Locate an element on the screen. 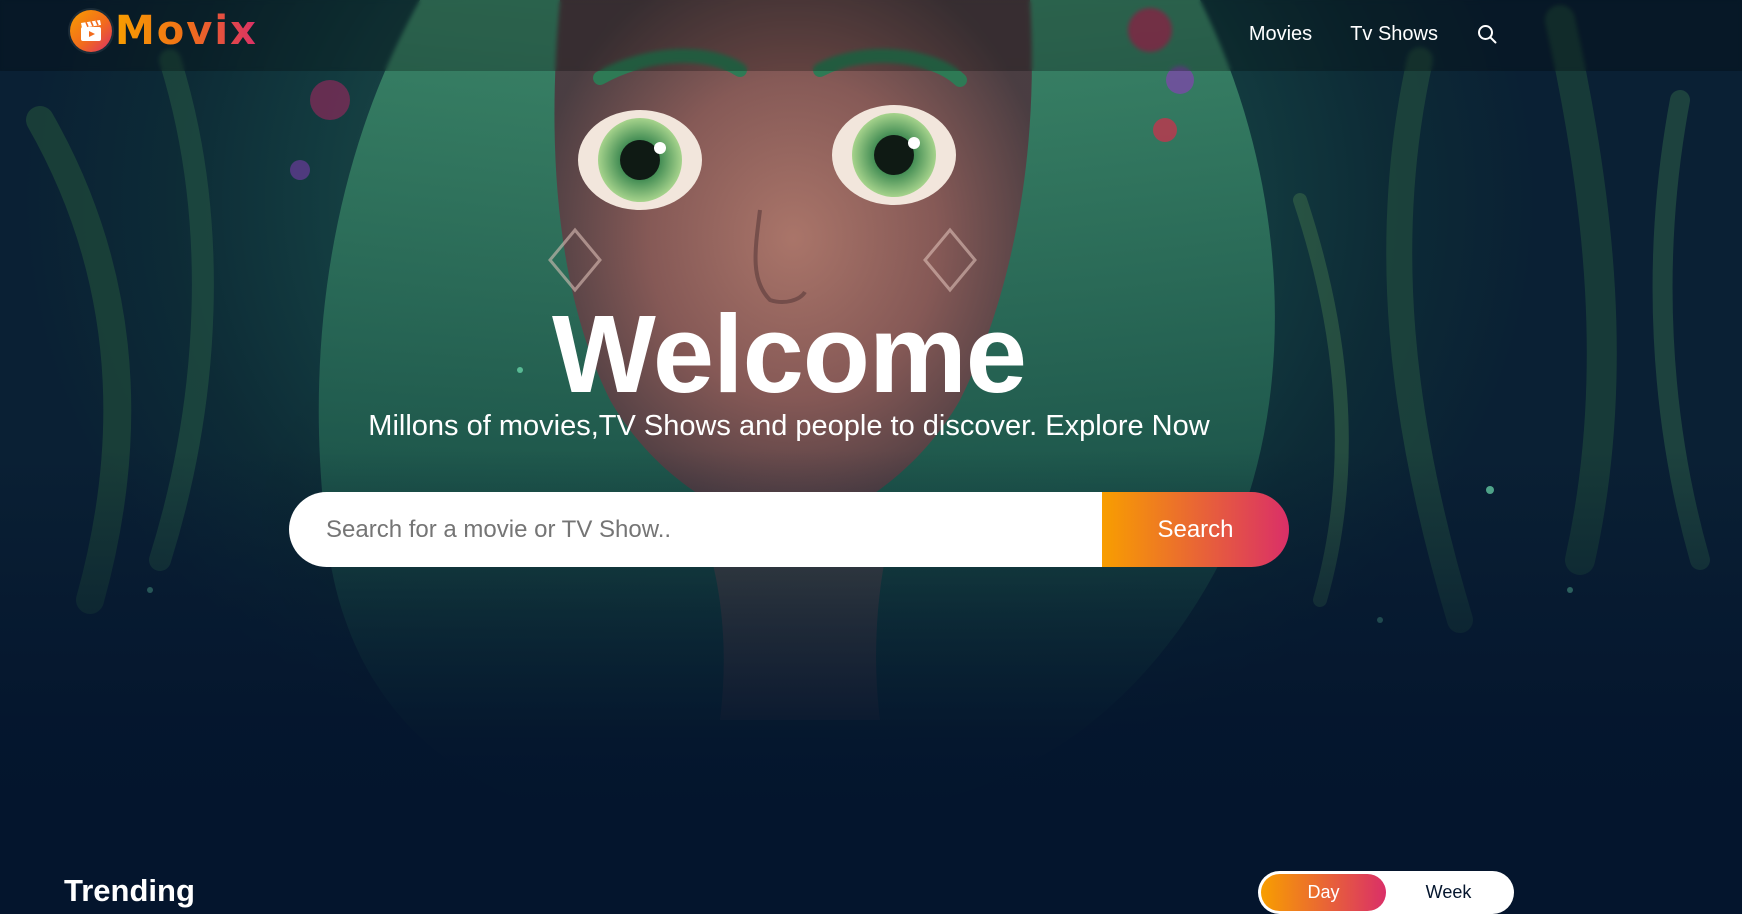  trending-switch: Day Week is located at coordinates (1386, 892).